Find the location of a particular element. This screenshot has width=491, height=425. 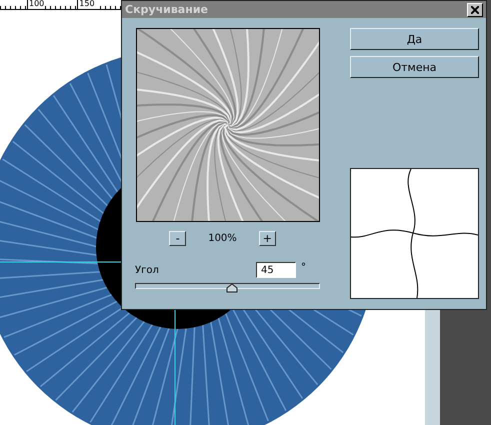

zoom-in-button: + is located at coordinates (267, 238).